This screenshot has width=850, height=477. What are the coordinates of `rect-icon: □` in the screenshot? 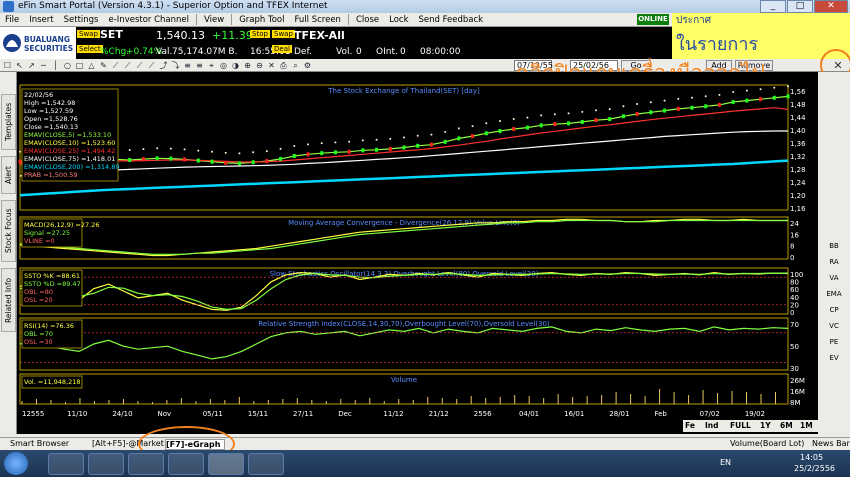 It's located at (79, 65).